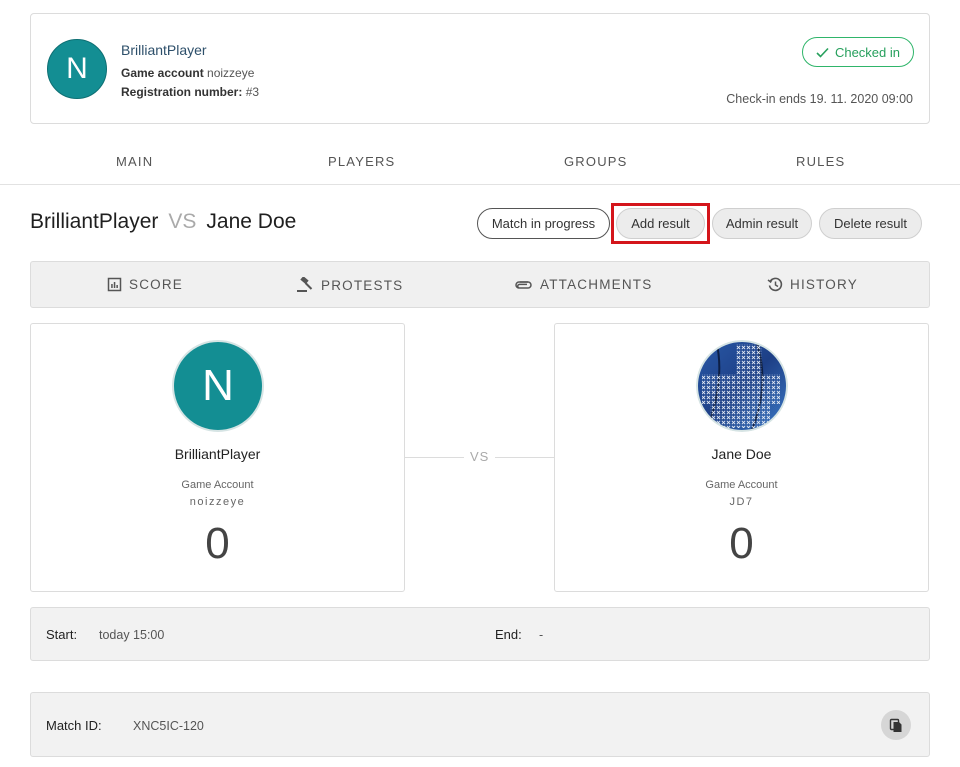 This screenshot has width=960, height=767. I want to click on match-id-bar: Match ID: XNC5IC-120, so click(480, 724).